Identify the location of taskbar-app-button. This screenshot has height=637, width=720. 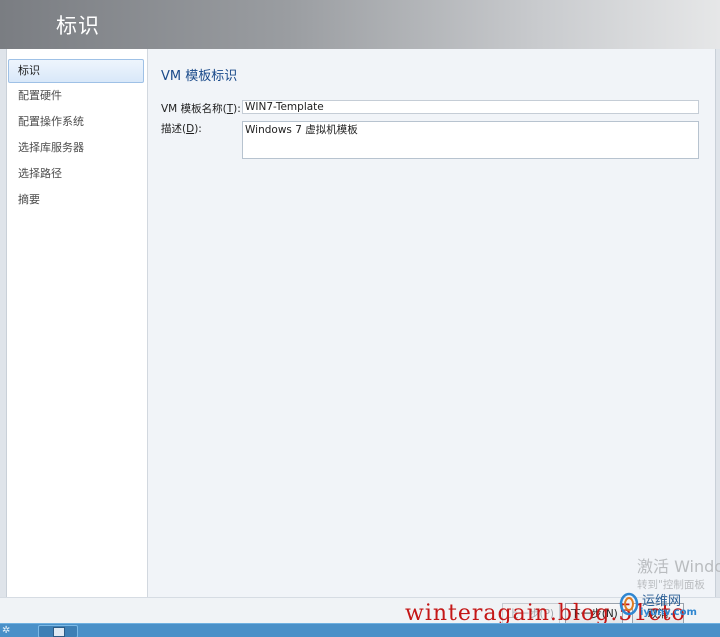
(58, 631).